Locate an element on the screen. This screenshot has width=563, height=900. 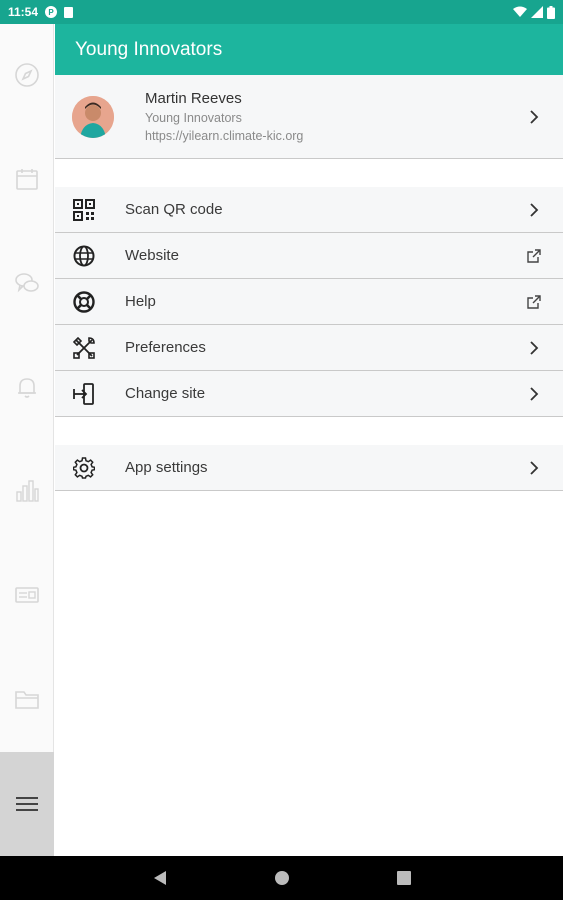
bell-icon is located at coordinates (27, 388).